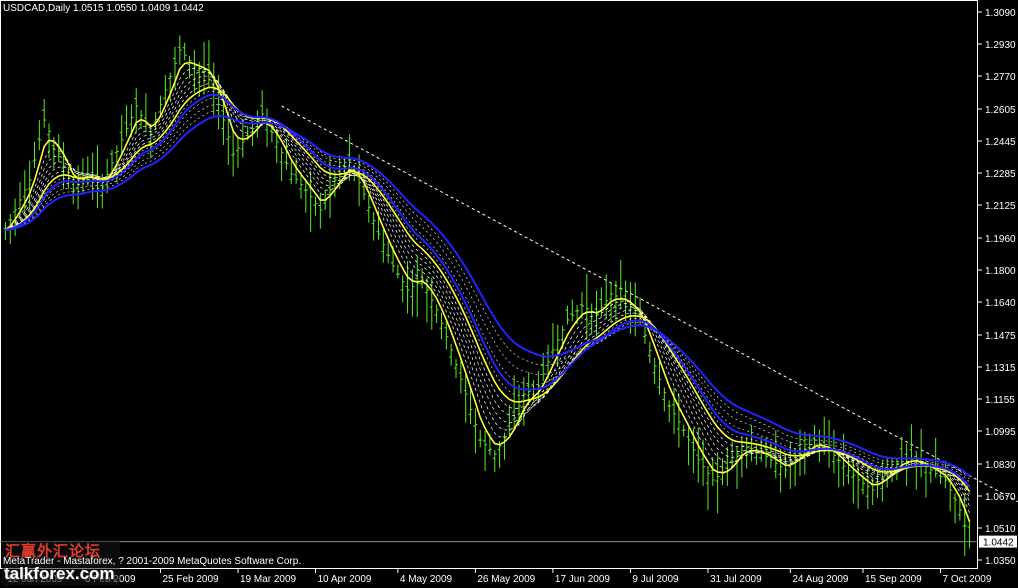  What do you see at coordinates (1000, 174) in the screenshot?
I see `y-tick-label: 1.2285` at bounding box center [1000, 174].